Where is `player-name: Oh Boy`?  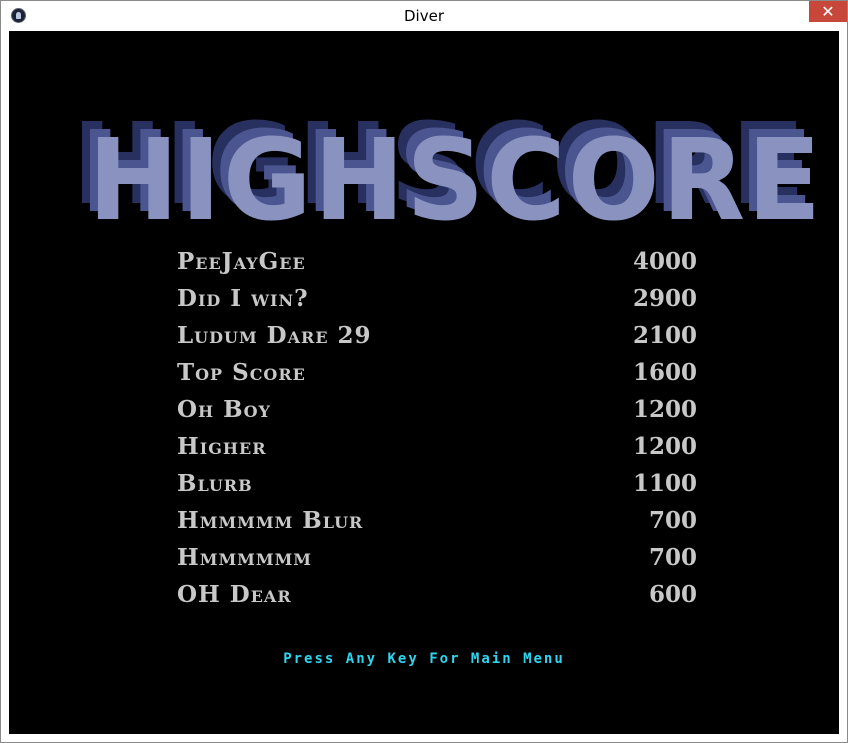 player-name: Oh Boy is located at coordinates (224, 409).